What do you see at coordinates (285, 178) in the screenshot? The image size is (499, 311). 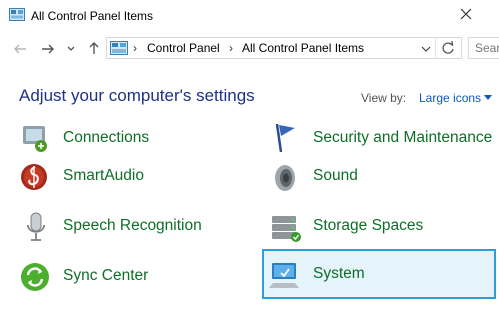 I see `speaker-icon` at bounding box center [285, 178].